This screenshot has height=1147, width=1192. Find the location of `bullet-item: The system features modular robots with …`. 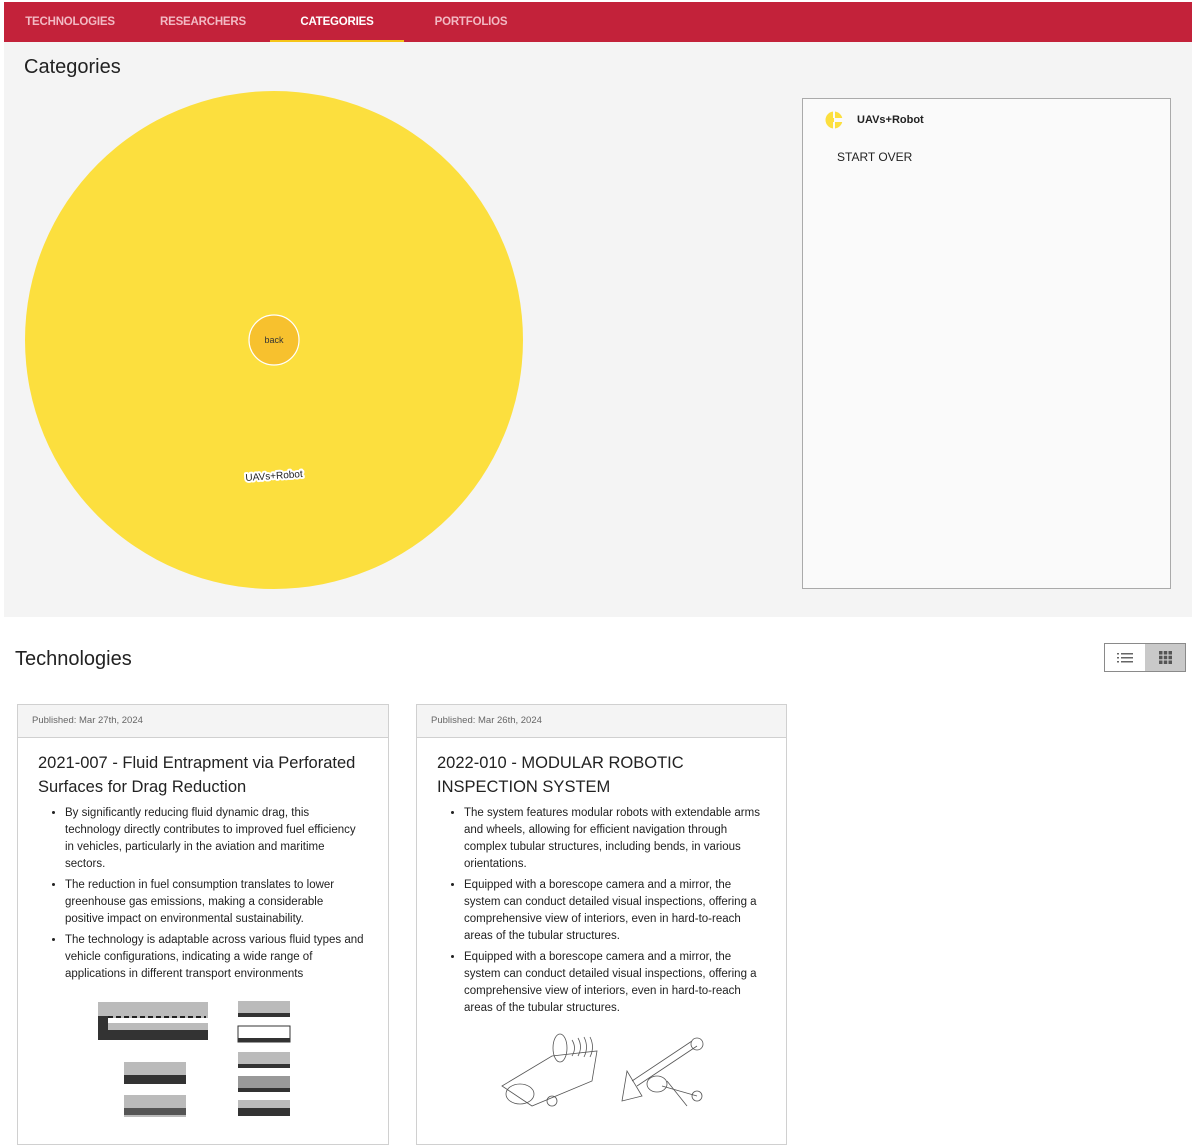

bullet-item: The system features modular robots with … is located at coordinates (613, 839).